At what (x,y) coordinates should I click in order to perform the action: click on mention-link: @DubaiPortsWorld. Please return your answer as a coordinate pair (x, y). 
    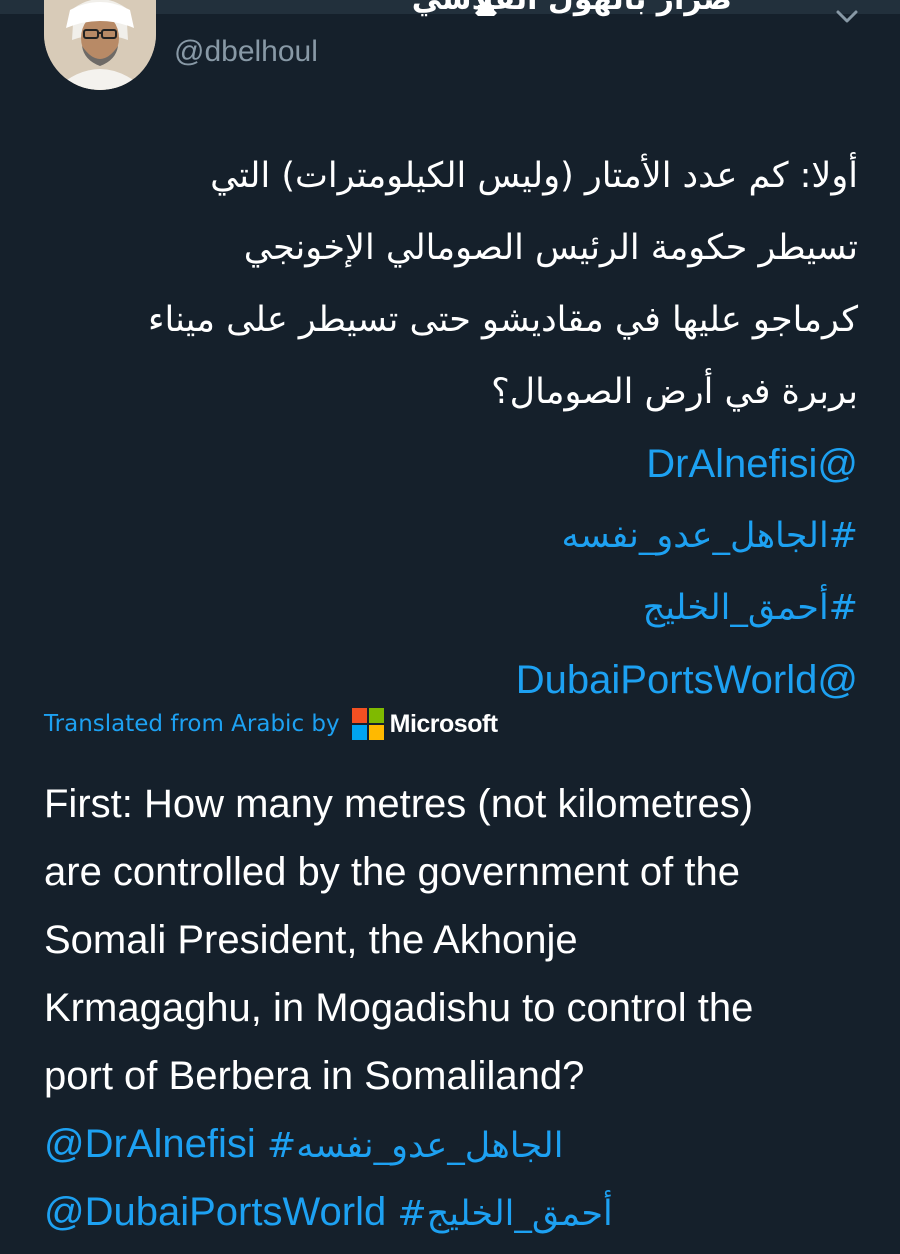
    Looking at the image, I should click on (215, 1212).